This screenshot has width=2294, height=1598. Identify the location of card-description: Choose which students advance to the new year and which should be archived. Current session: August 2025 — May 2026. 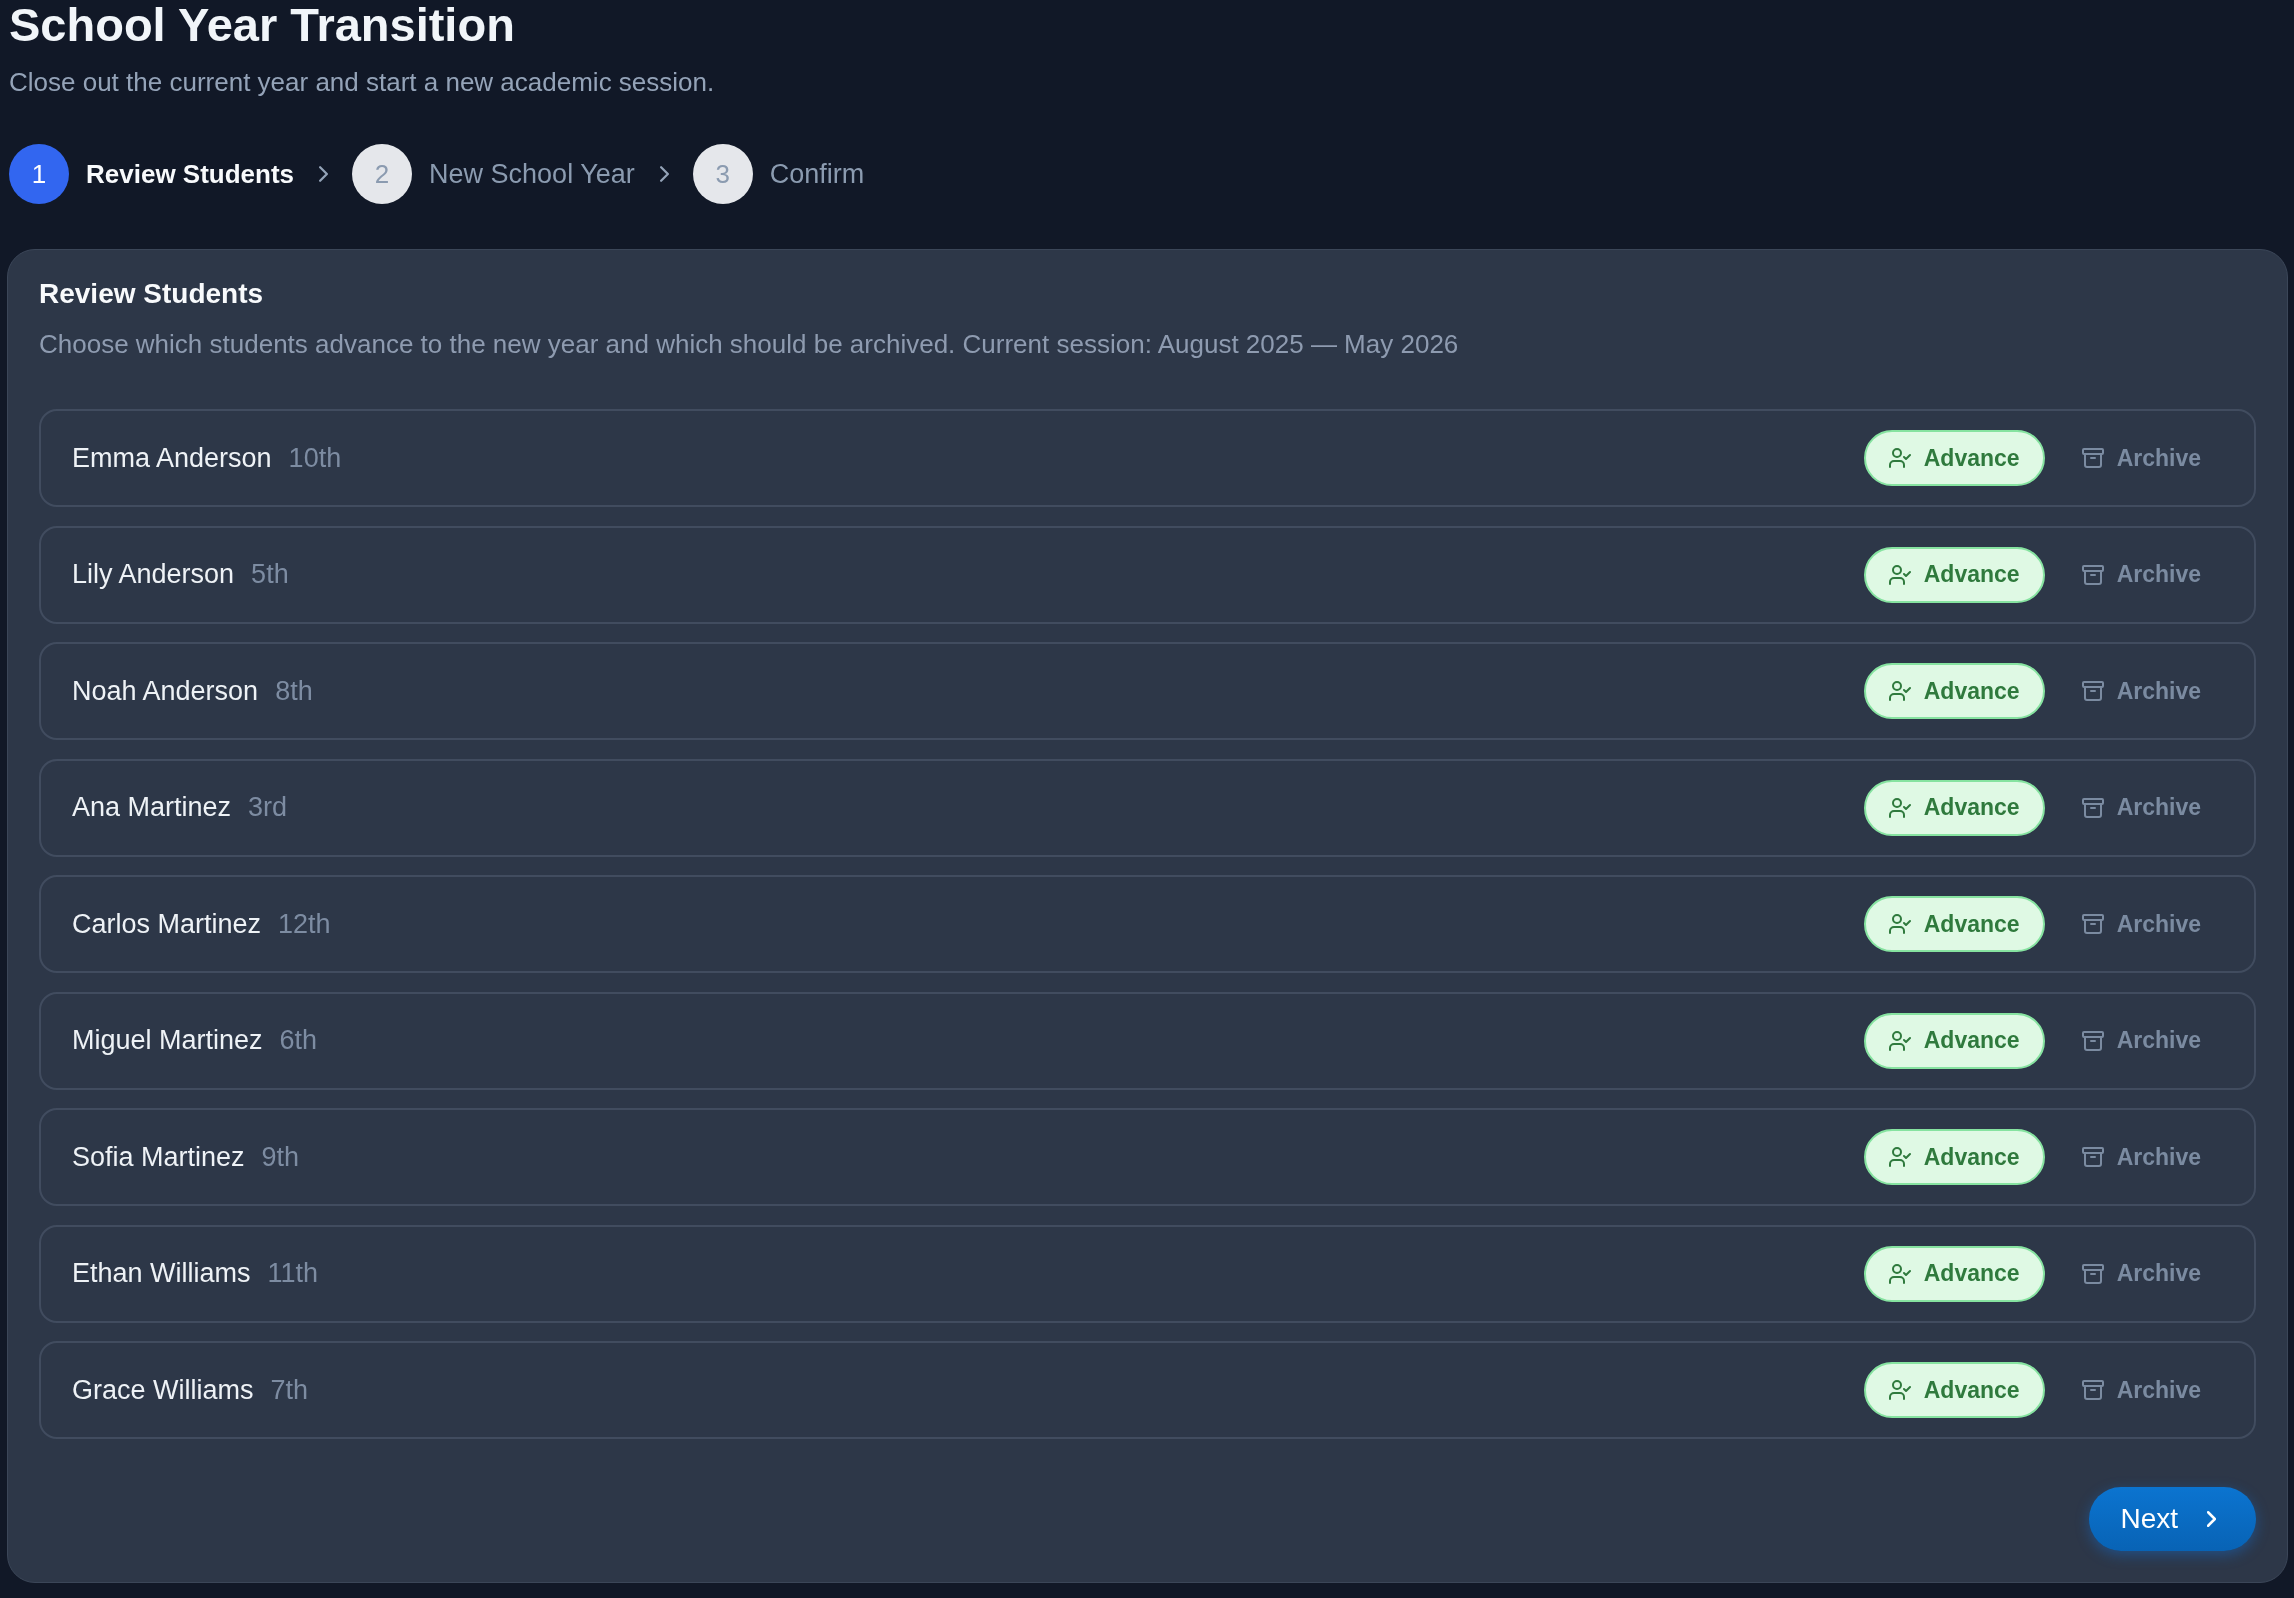
(749, 344).